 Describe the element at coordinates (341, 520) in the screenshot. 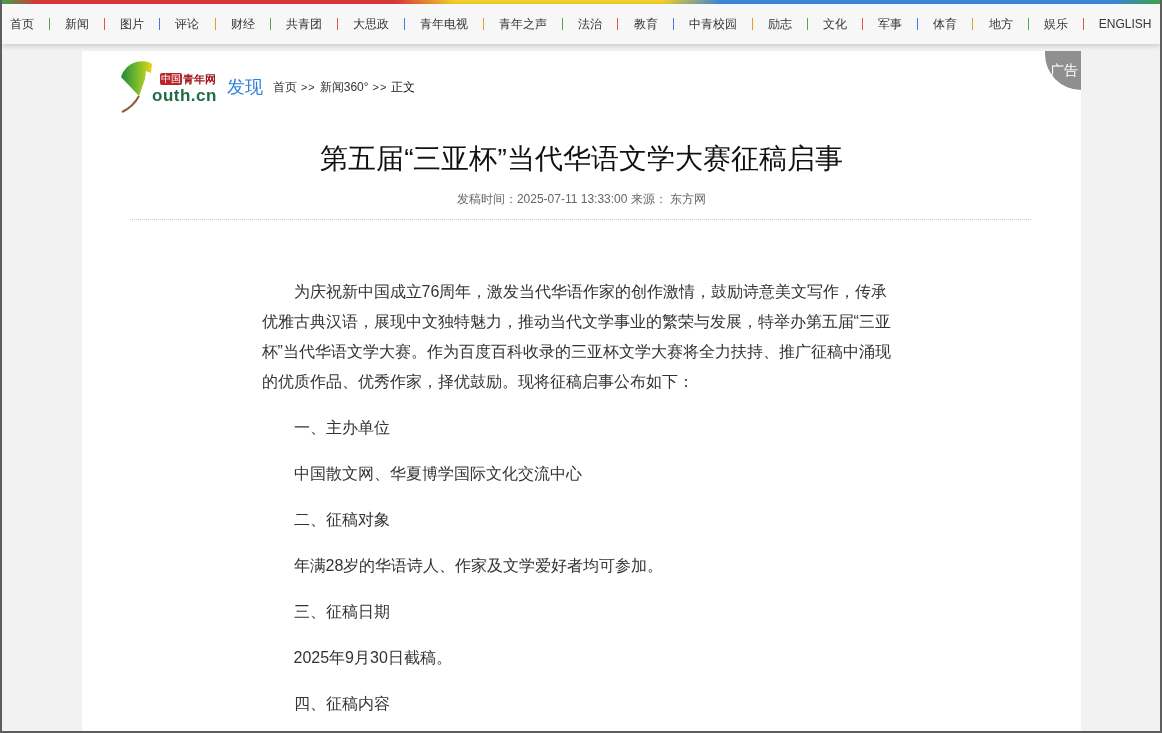

I see `article-paragraph: 二、征稿对象` at that location.